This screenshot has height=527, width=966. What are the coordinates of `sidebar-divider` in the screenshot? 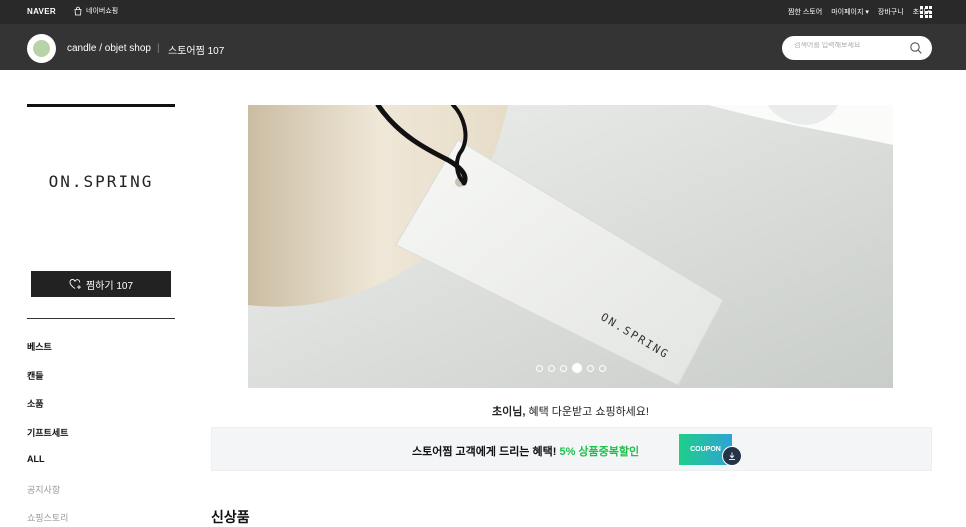 It's located at (101, 318).